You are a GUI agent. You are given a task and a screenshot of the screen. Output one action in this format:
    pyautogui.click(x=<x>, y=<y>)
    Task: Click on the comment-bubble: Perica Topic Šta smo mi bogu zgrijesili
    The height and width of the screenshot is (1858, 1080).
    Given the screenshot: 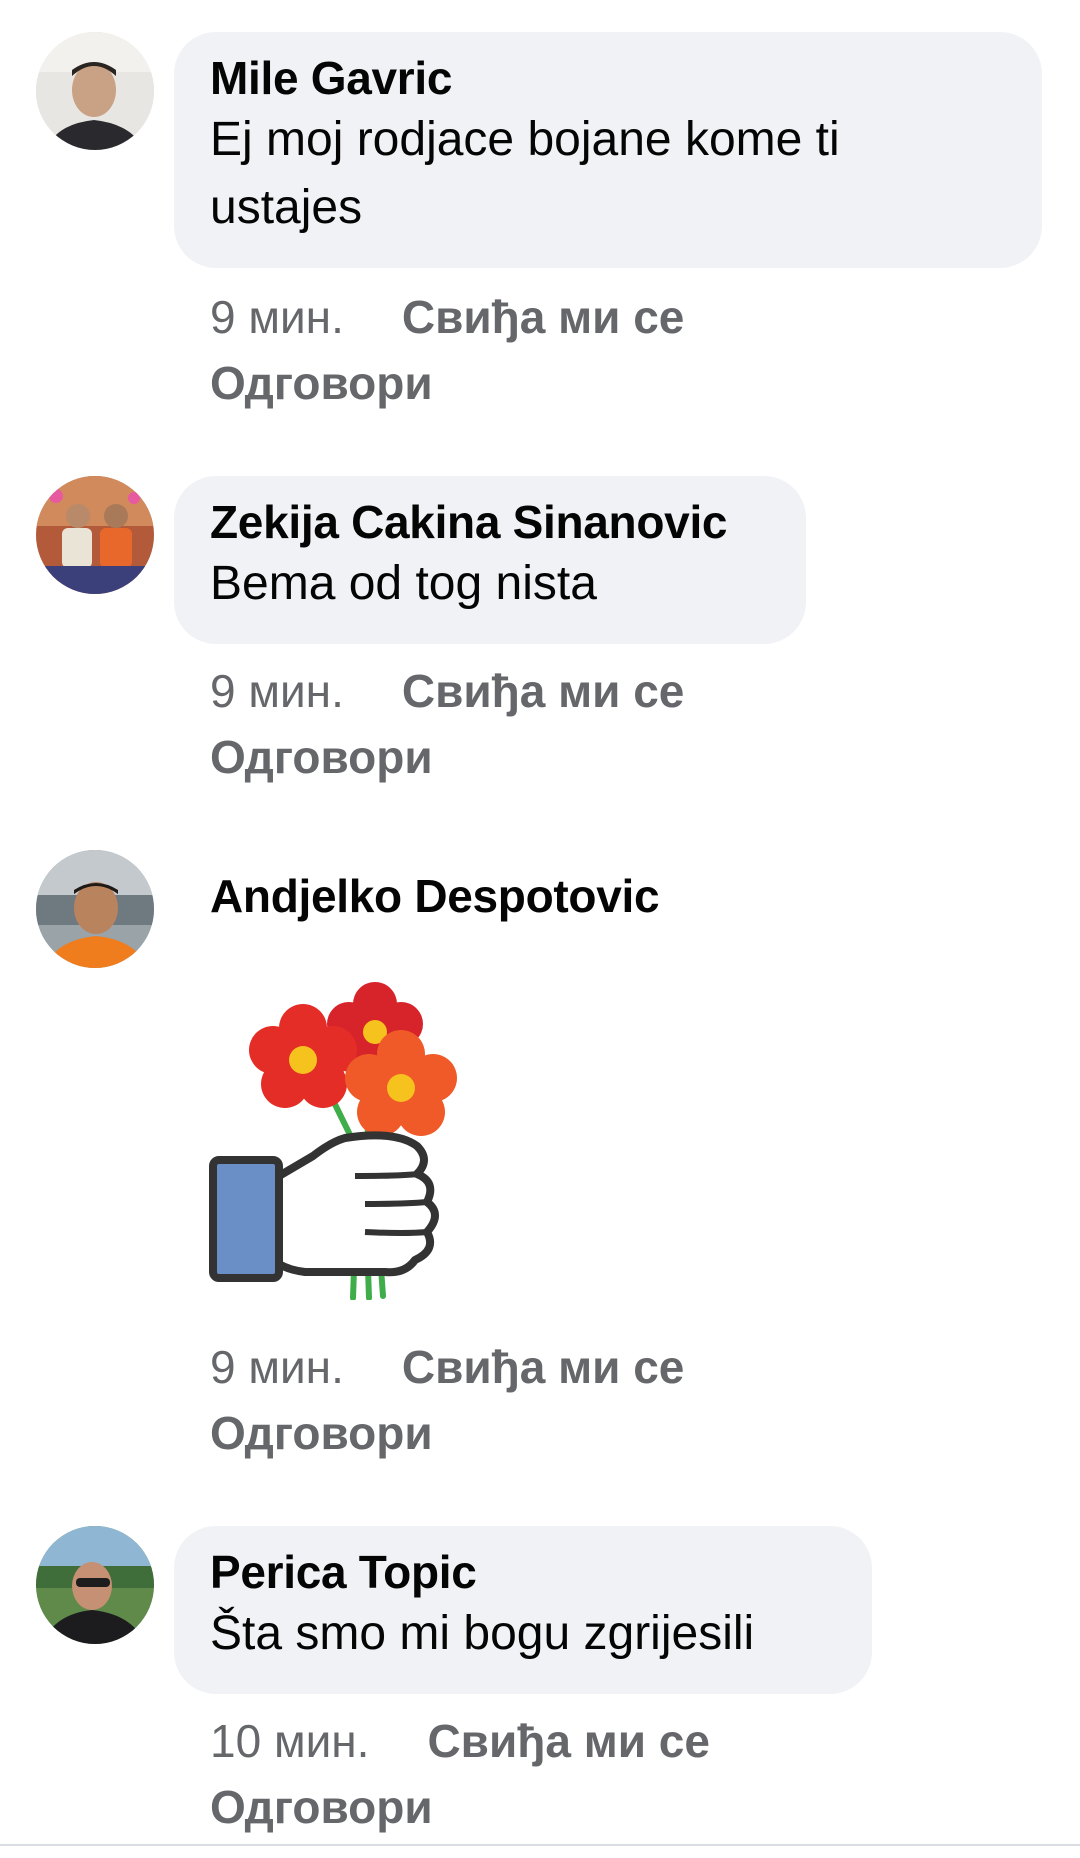 What is the action you would take?
    pyautogui.click(x=523, y=1610)
    